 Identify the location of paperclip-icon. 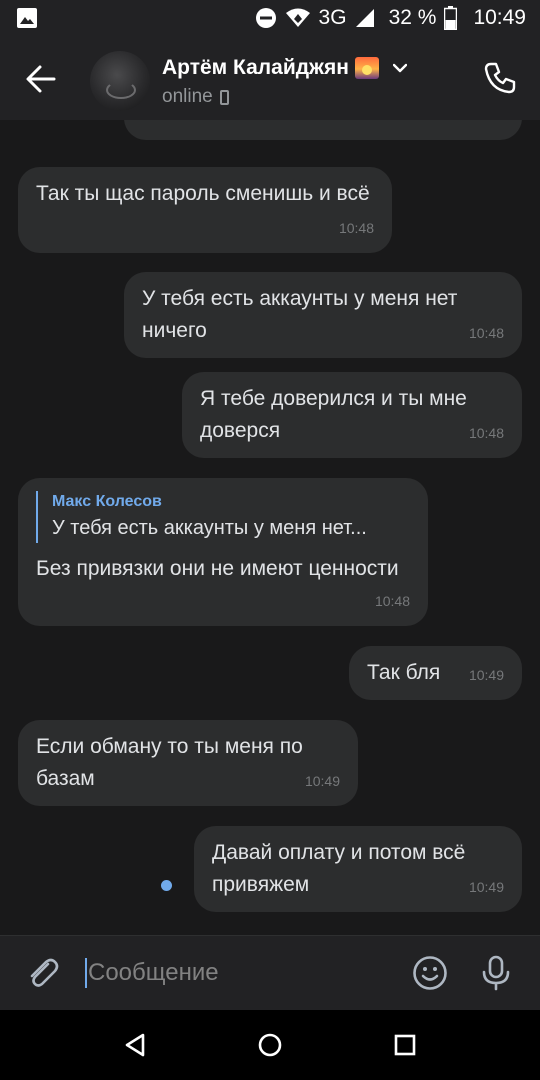
(42, 973).